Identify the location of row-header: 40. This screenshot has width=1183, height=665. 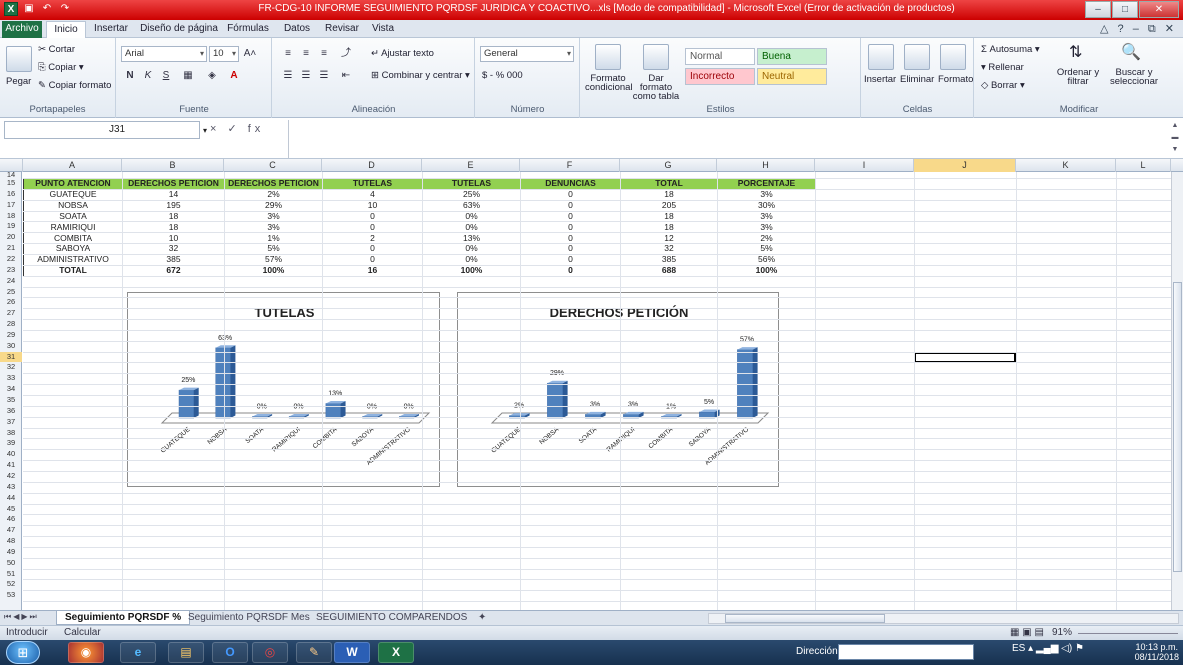
(11, 454).